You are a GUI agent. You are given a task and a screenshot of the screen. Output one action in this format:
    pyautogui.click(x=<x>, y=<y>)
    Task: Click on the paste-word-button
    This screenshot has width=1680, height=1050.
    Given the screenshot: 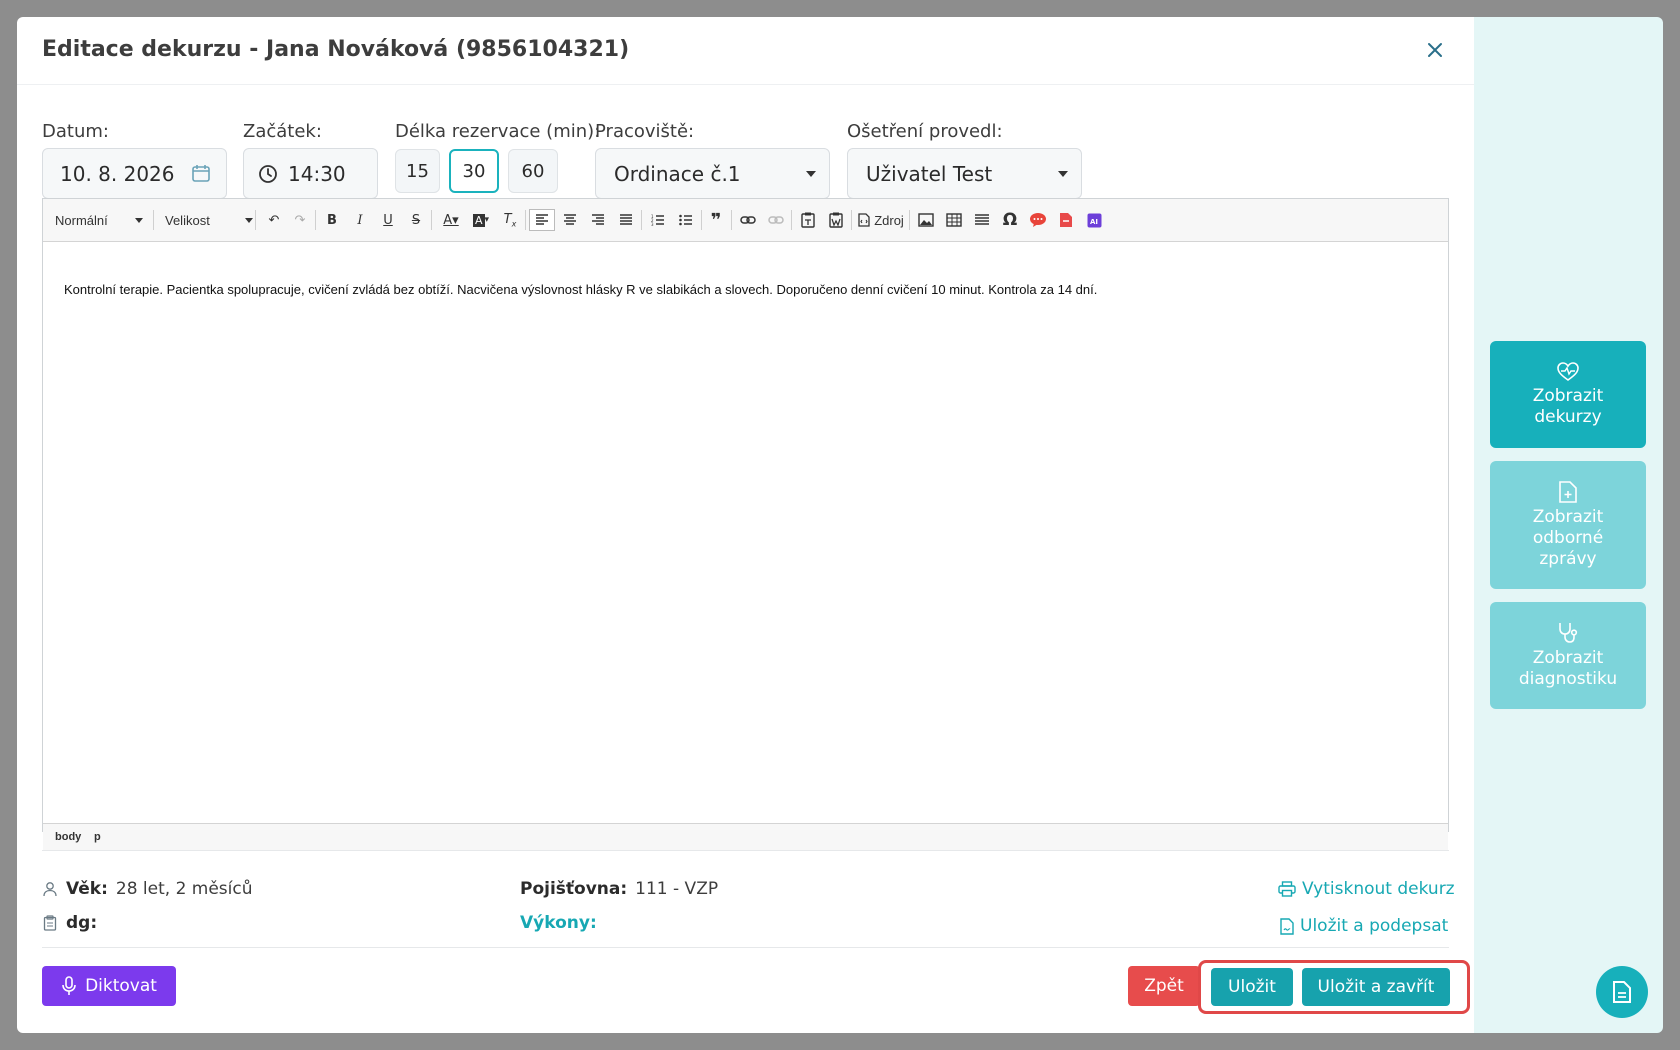 What is the action you would take?
    pyautogui.click(x=836, y=220)
    